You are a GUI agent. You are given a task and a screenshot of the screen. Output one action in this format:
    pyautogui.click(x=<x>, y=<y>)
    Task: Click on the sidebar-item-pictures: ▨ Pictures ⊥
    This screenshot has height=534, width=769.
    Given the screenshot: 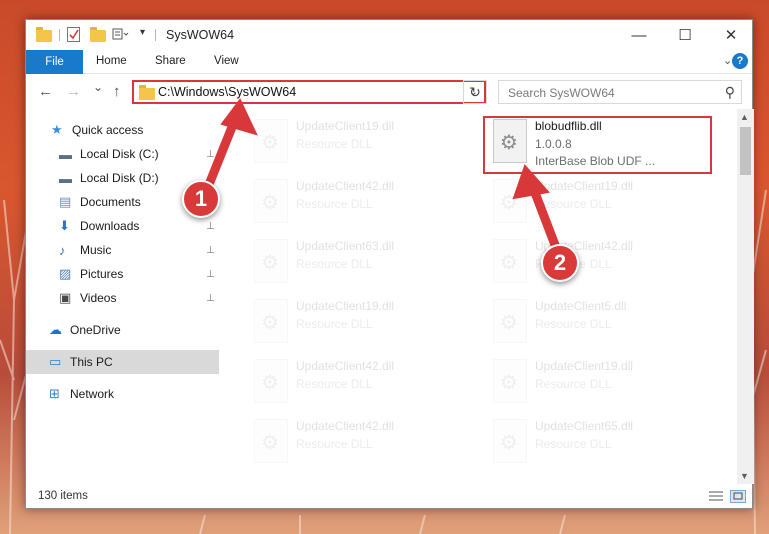 What is the action you would take?
    pyautogui.click(x=122, y=274)
    